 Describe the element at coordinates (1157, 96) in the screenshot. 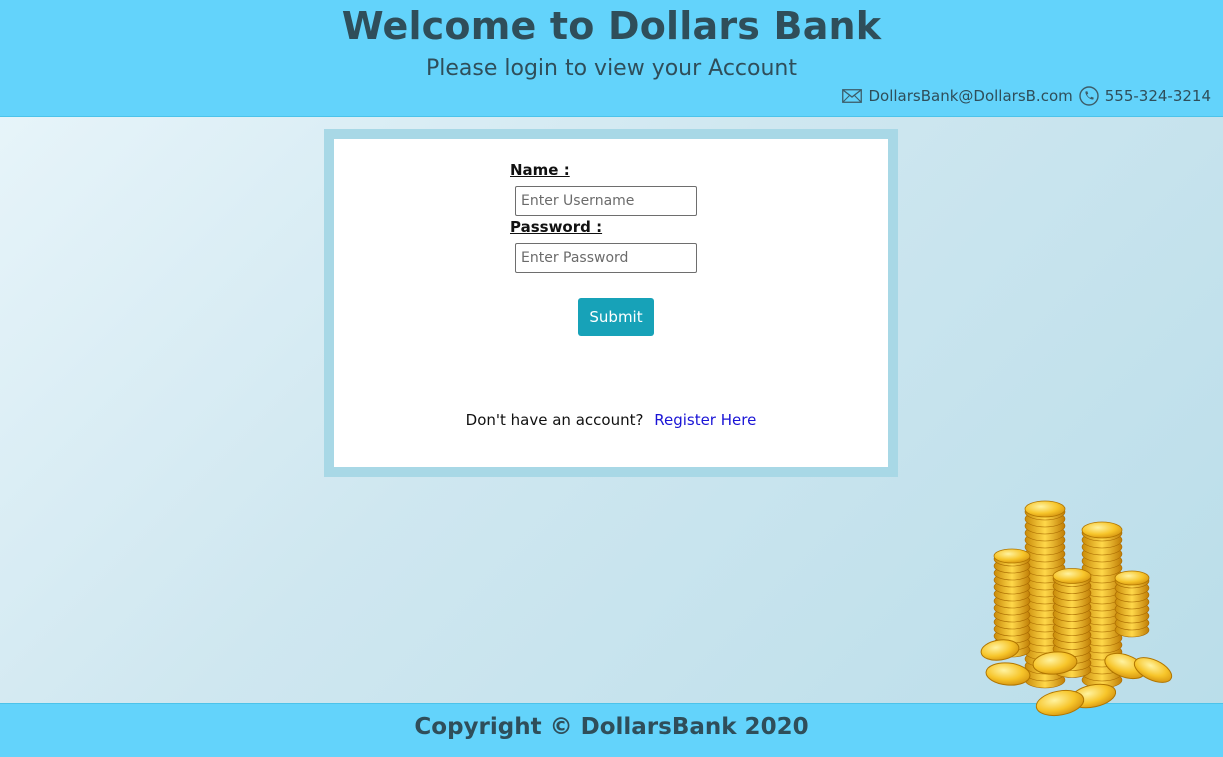

I see `contact-phone: 555-324-3214` at that location.